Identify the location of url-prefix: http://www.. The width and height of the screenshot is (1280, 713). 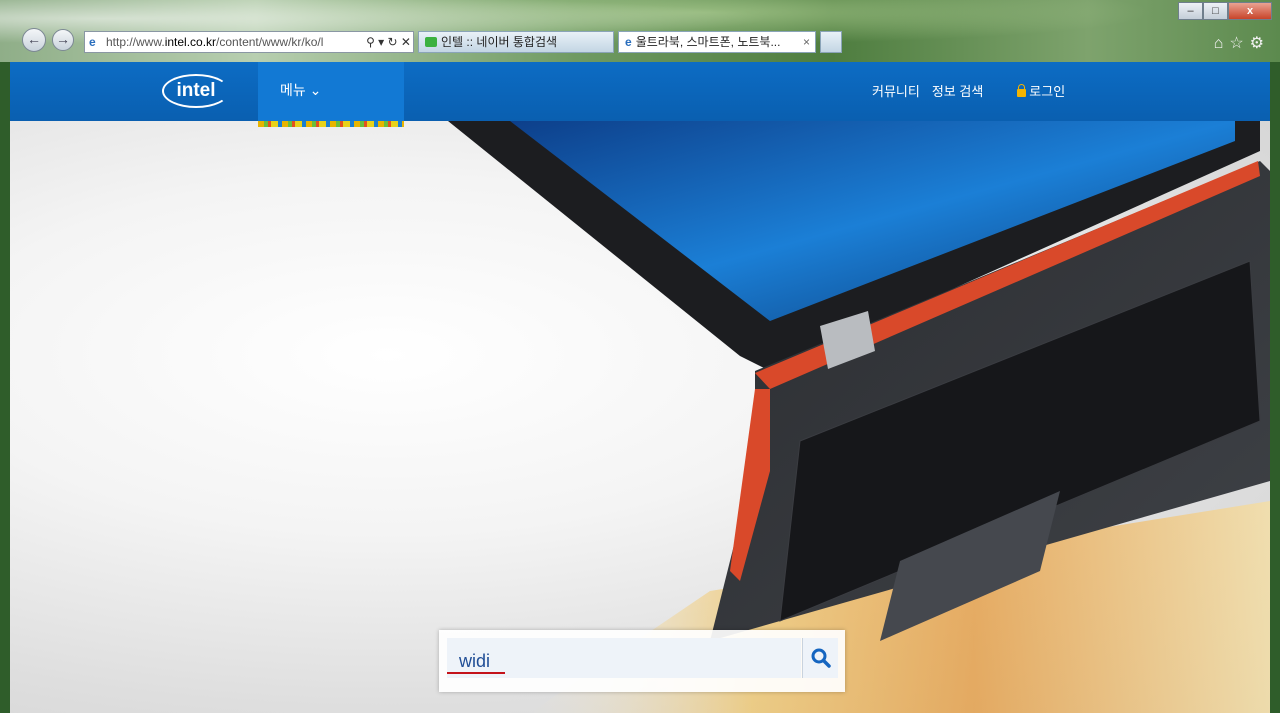
(135, 42).